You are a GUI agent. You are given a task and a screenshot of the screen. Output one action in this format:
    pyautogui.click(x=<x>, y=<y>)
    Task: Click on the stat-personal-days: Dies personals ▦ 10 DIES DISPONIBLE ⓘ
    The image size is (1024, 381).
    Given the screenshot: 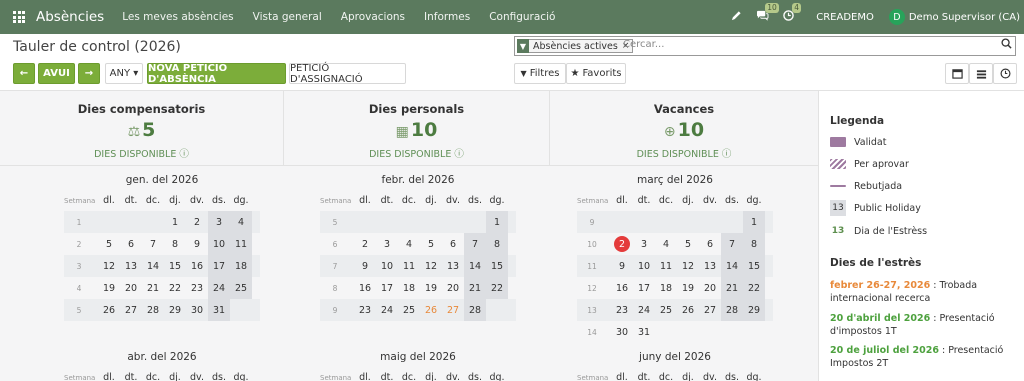 What is the action you would take?
    pyautogui.click(x=417, y=128)
    